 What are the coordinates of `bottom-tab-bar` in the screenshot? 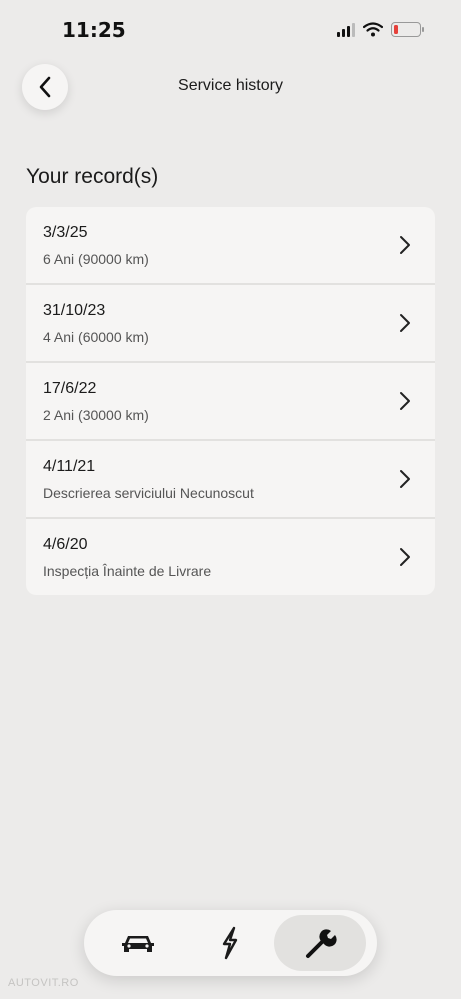 It's located at (230, 943).